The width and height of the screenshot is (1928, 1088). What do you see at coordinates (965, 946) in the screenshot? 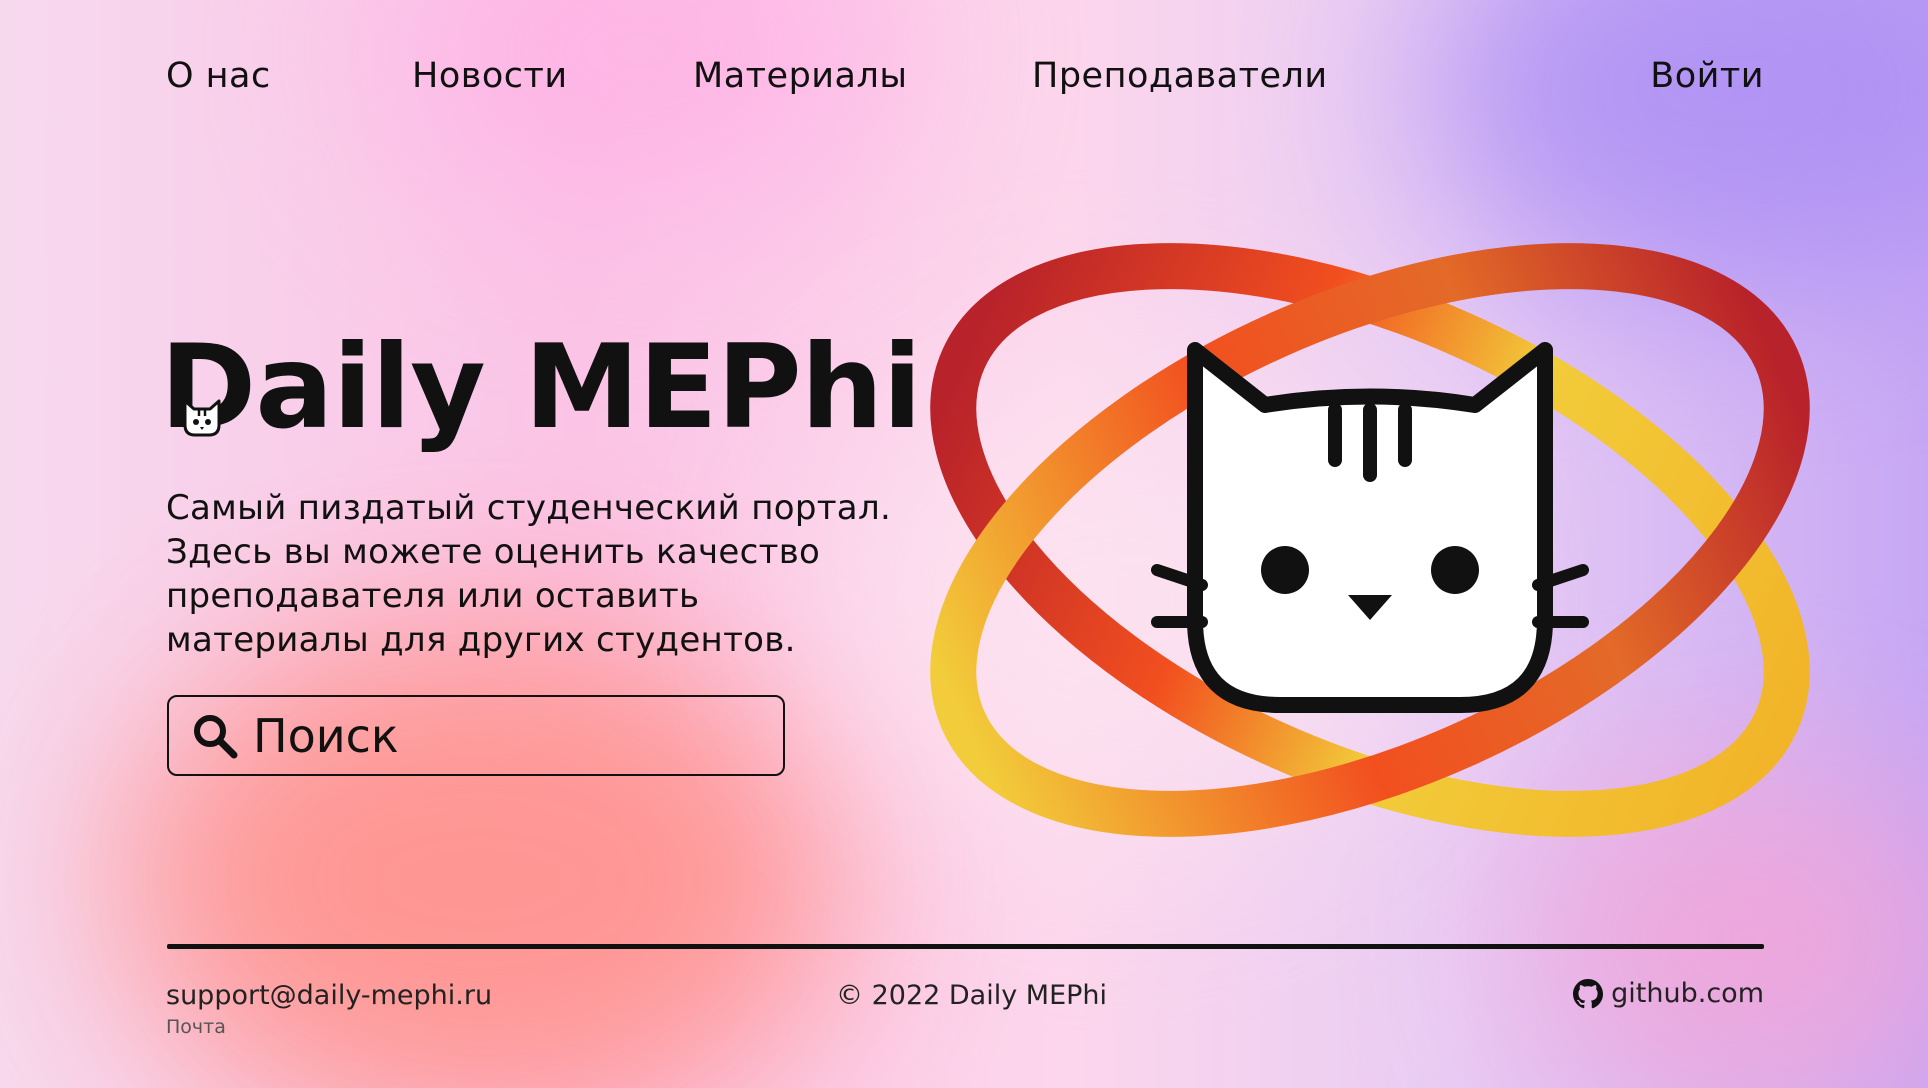
I see `footer-divider` at bounding box center [965, 946].